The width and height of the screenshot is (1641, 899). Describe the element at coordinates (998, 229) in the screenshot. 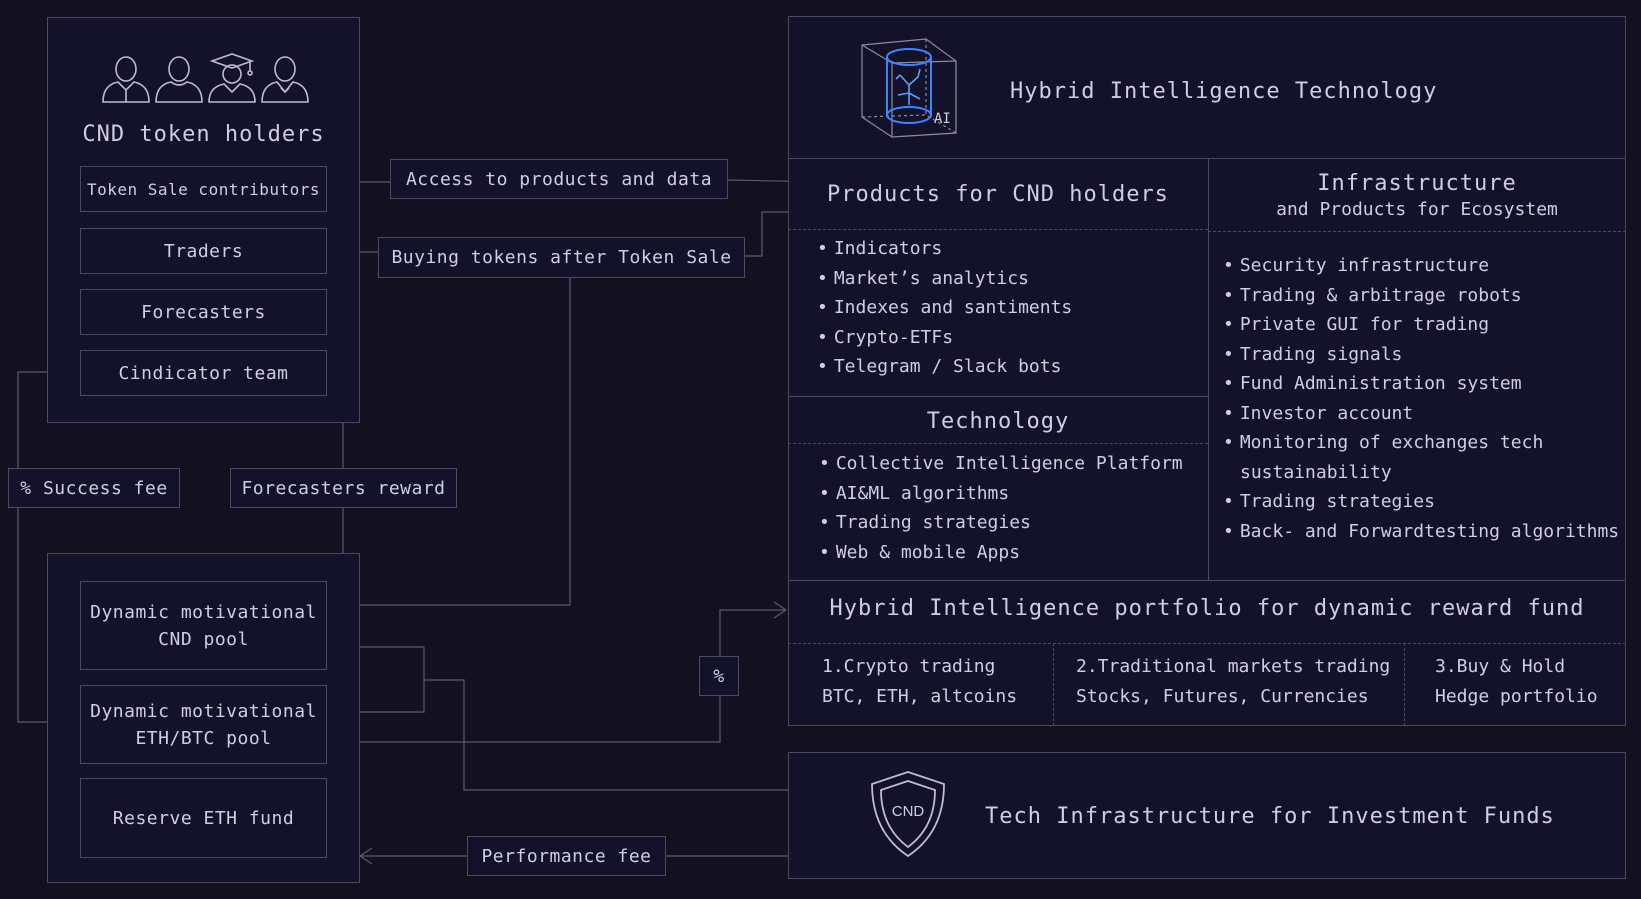

I see `products-dashed-divider` at that location.